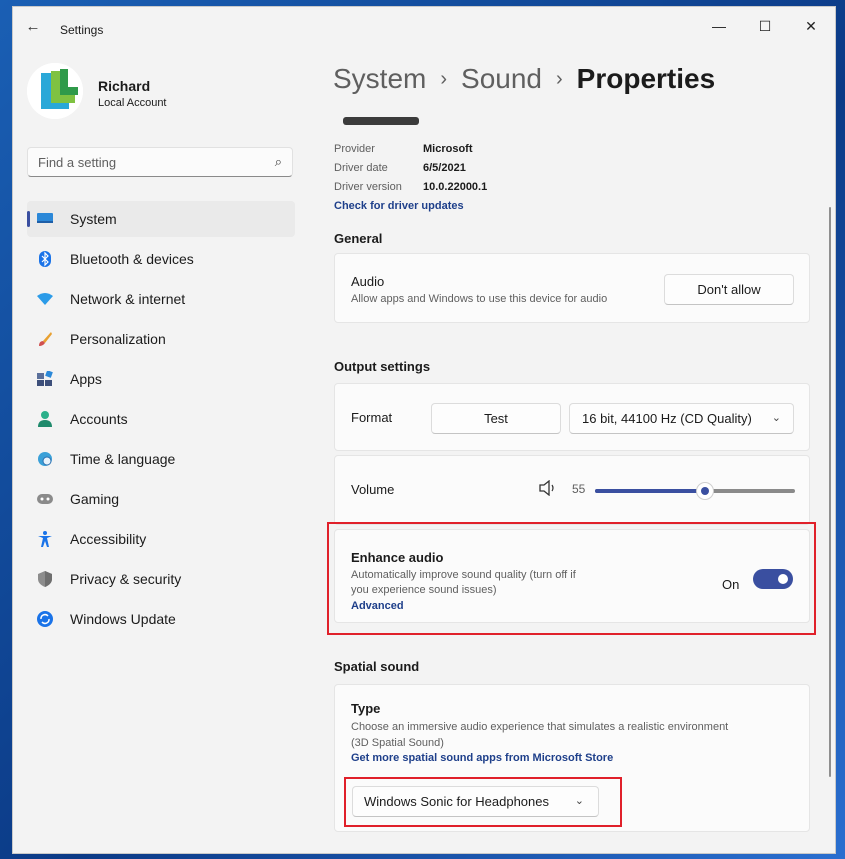 This screenshot has width=845, height=859. I want to click on app-title: Settings, so click(82, 30).